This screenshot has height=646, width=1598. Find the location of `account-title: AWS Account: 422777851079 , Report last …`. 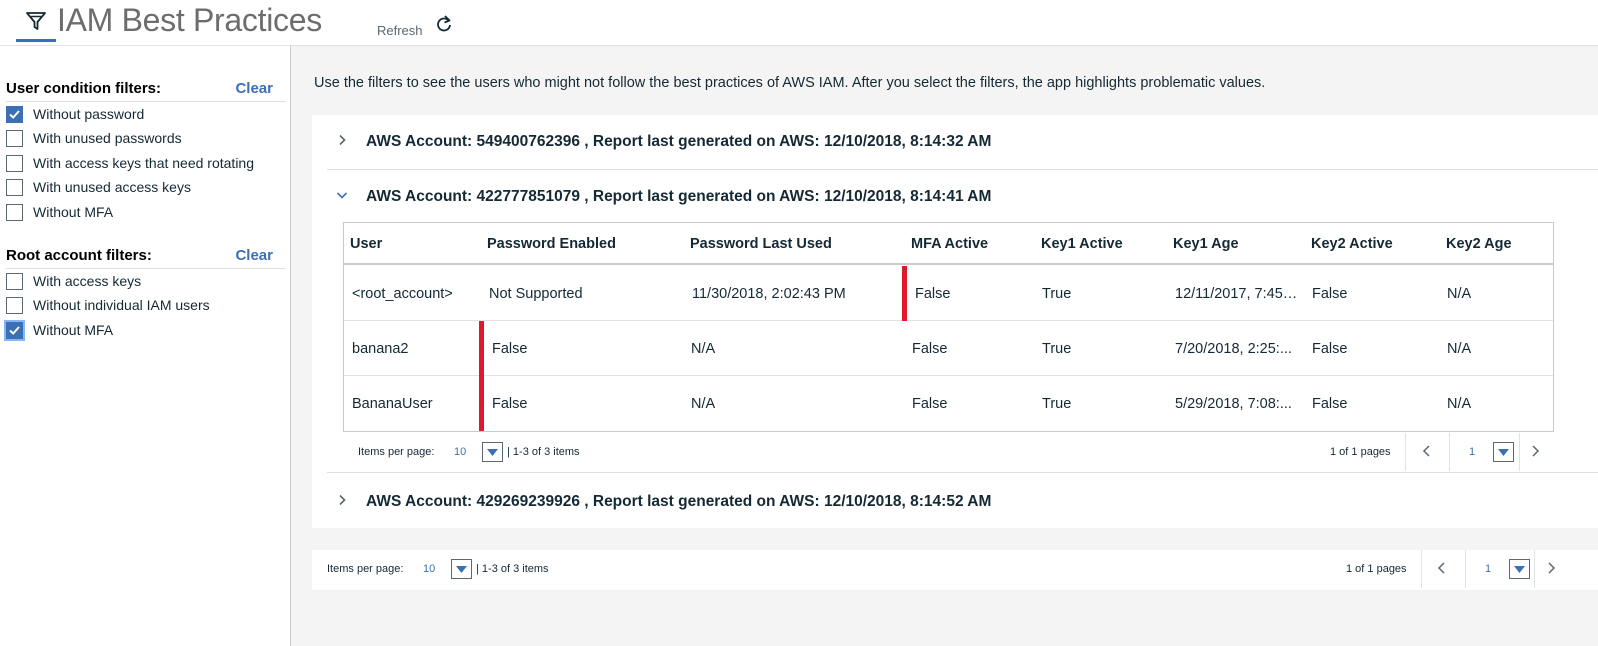

account-title: AWS Account: 422777851079 , Report last … is located at coordinates (679, 196).